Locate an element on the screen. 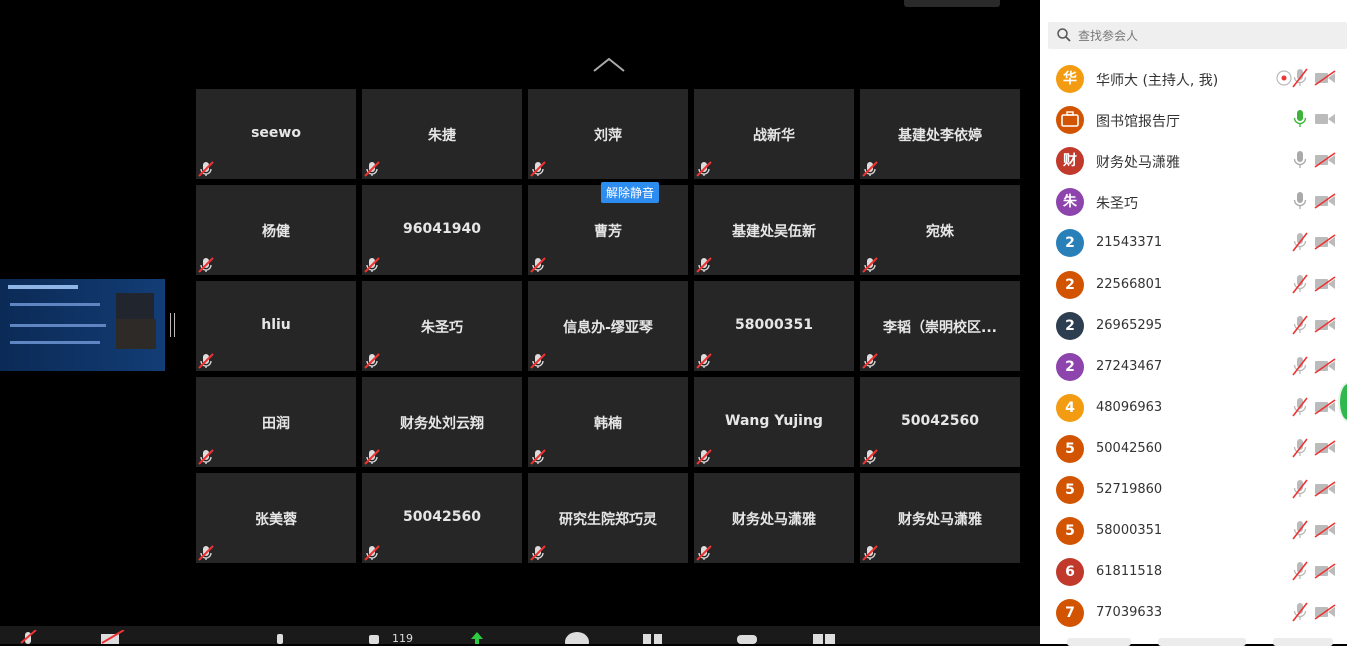 The image size is (1347, 646). video-tile: hliu is located at coordinates (276, 326).